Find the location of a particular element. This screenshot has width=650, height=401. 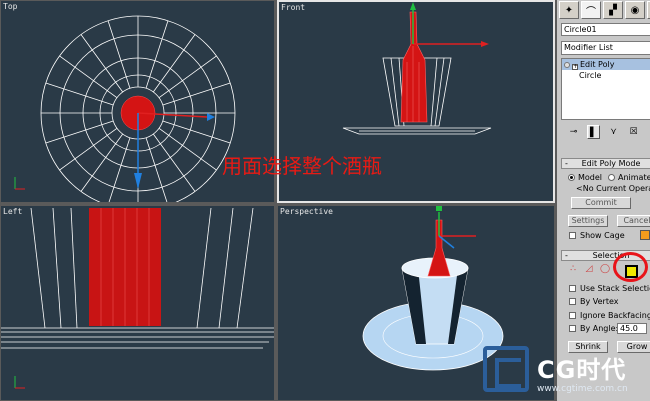

object-name-field: Circle01 is located at coordinates (605, 29).